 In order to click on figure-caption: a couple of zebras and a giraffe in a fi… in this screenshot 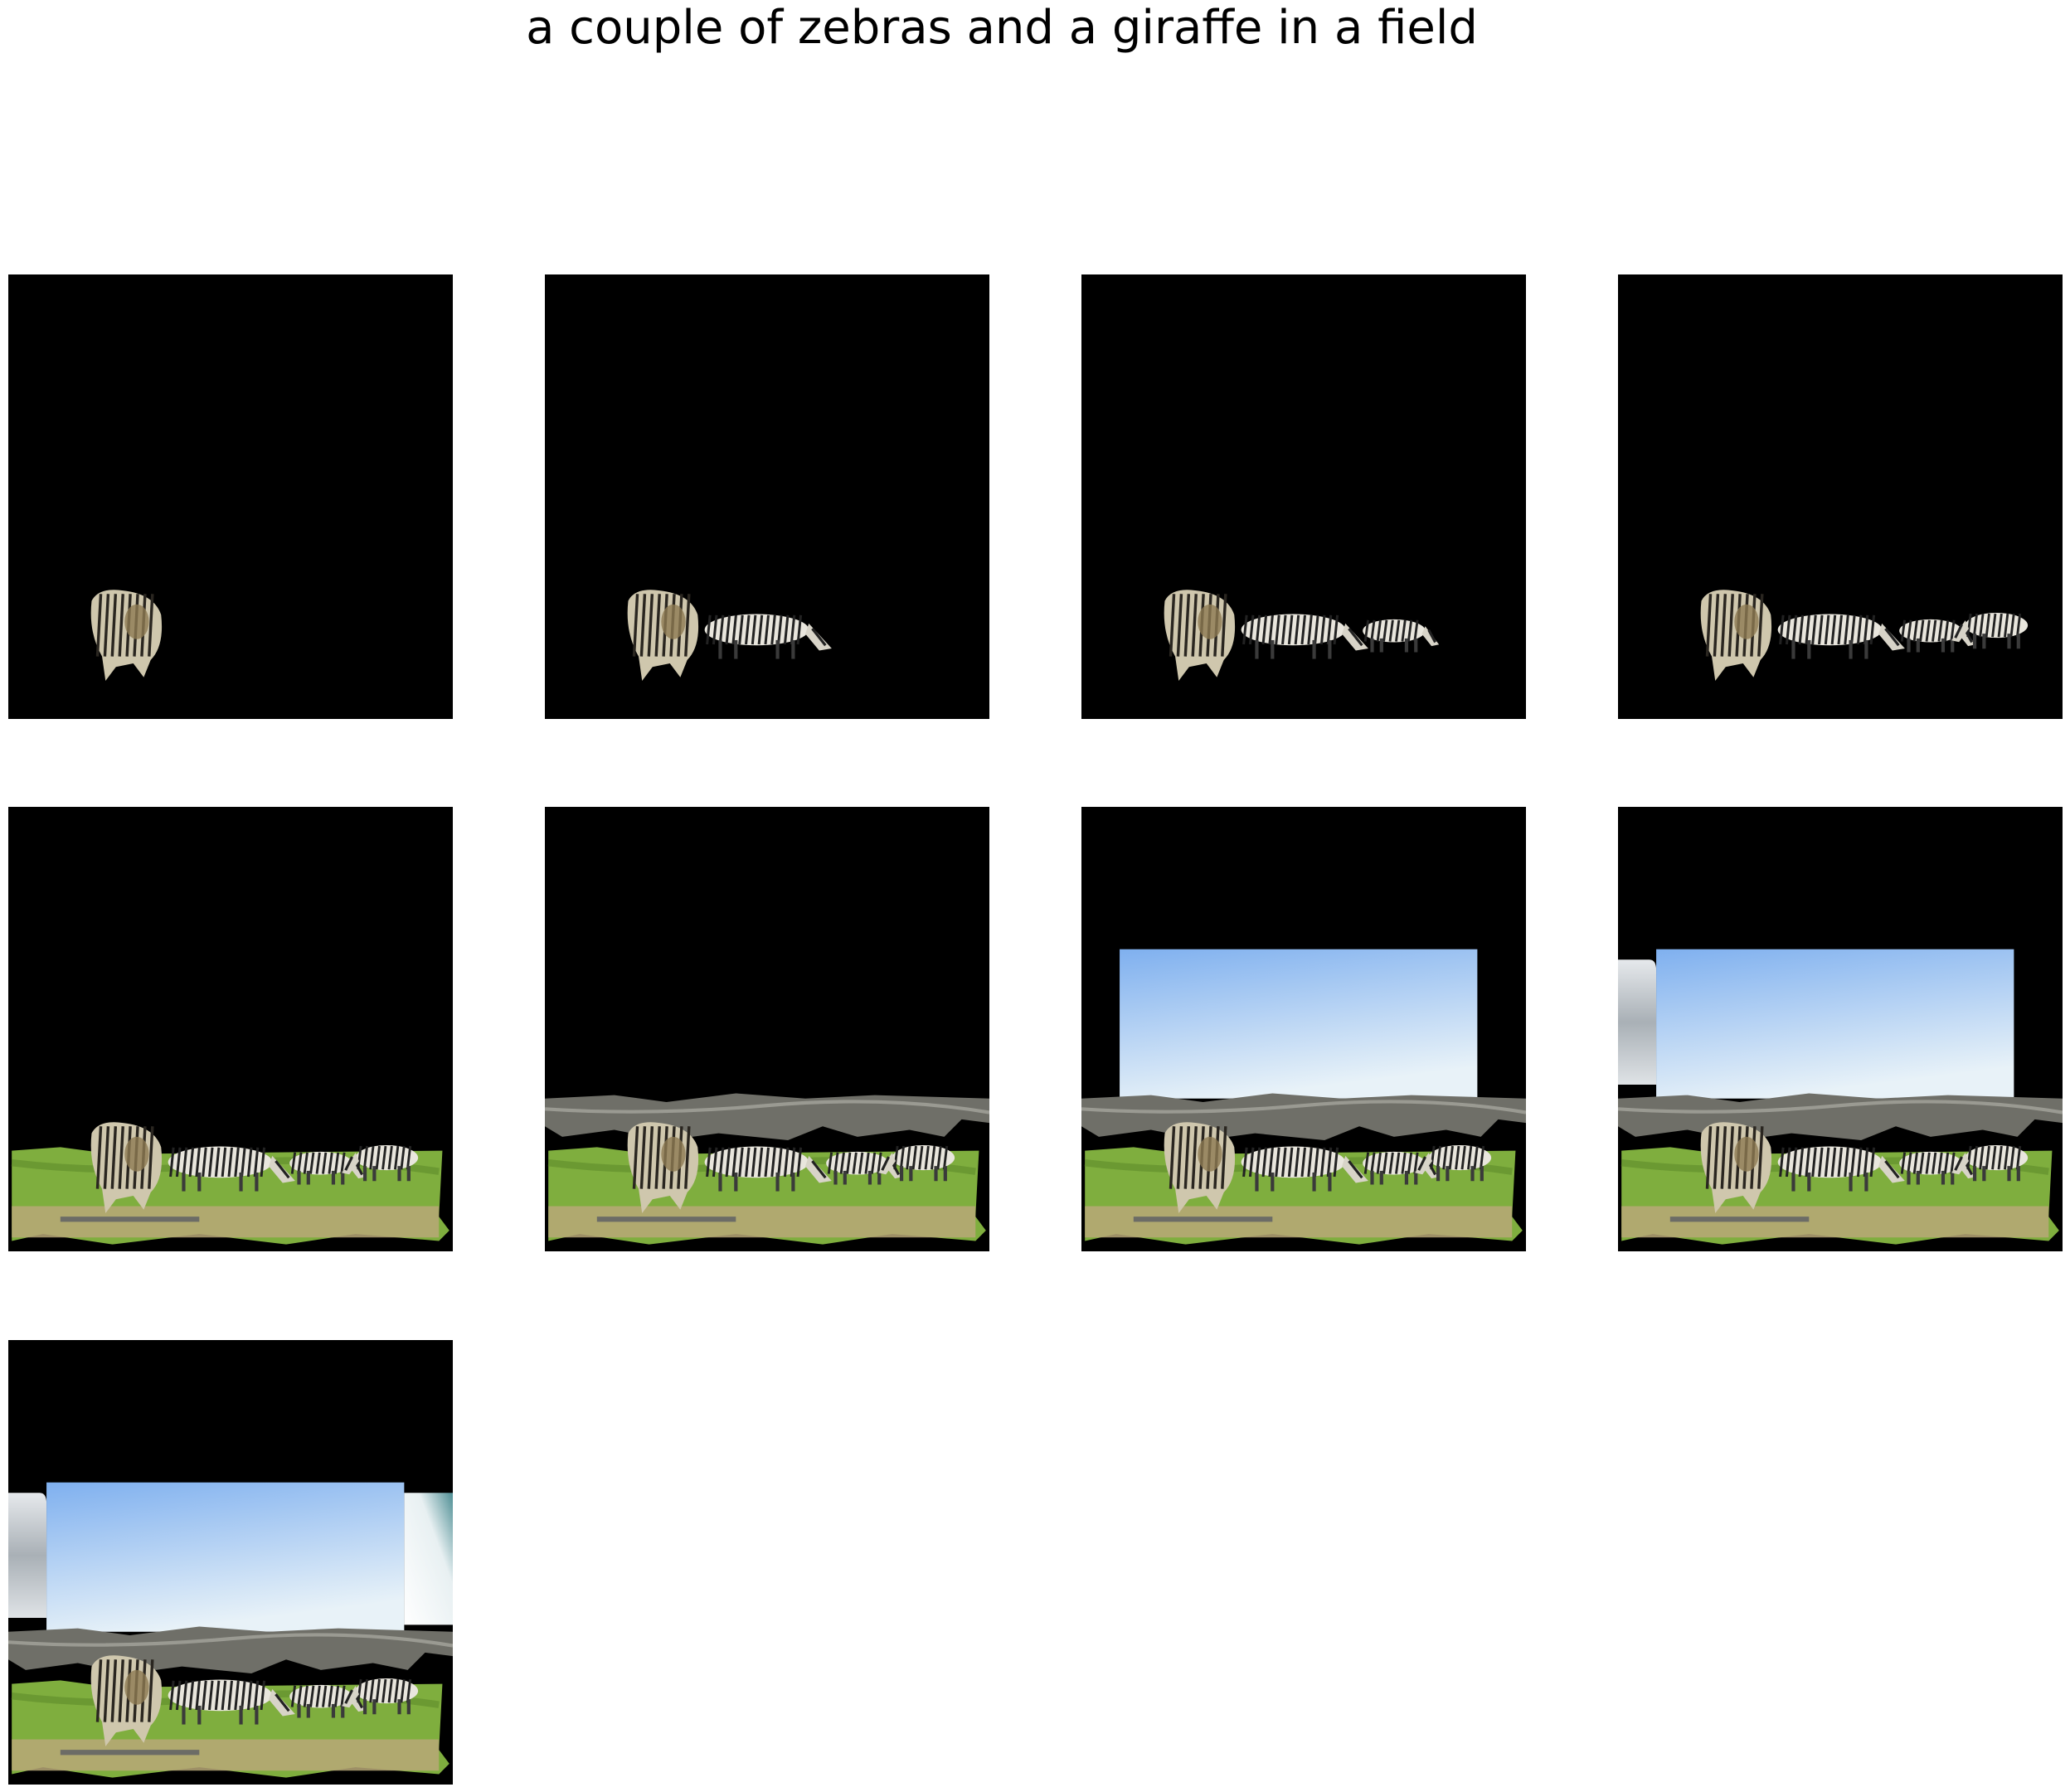, I will do `click(1002, 28)`.